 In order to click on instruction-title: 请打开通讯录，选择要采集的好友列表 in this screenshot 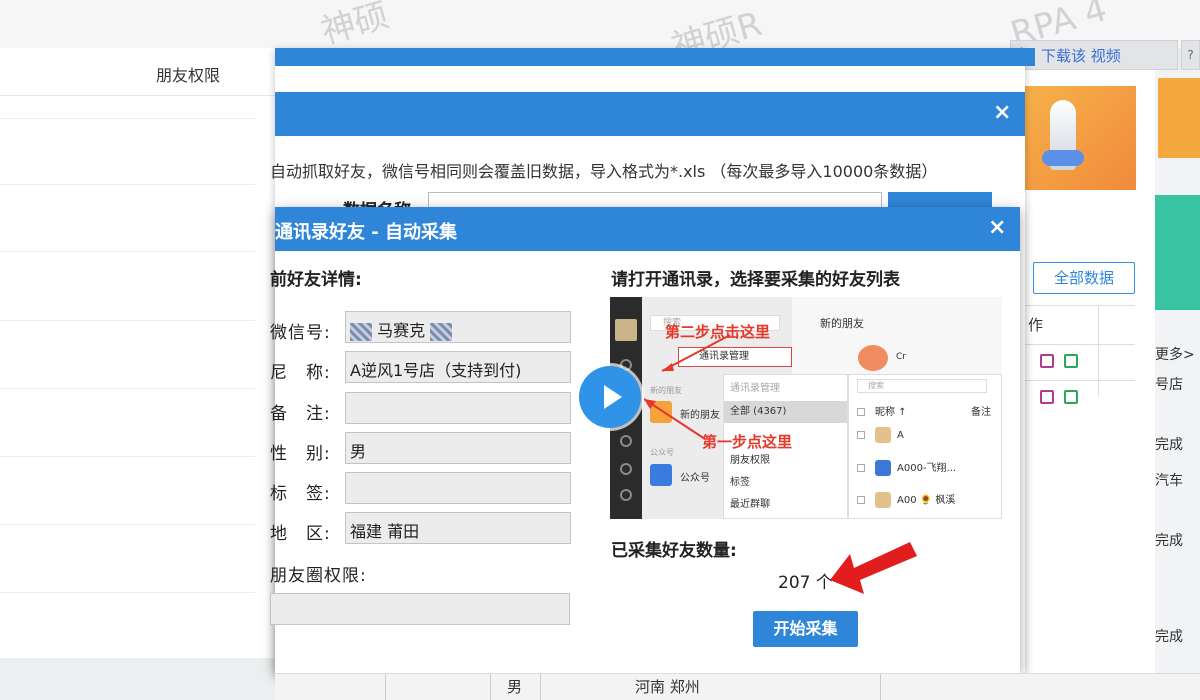, I will do `click(755, 280)`.